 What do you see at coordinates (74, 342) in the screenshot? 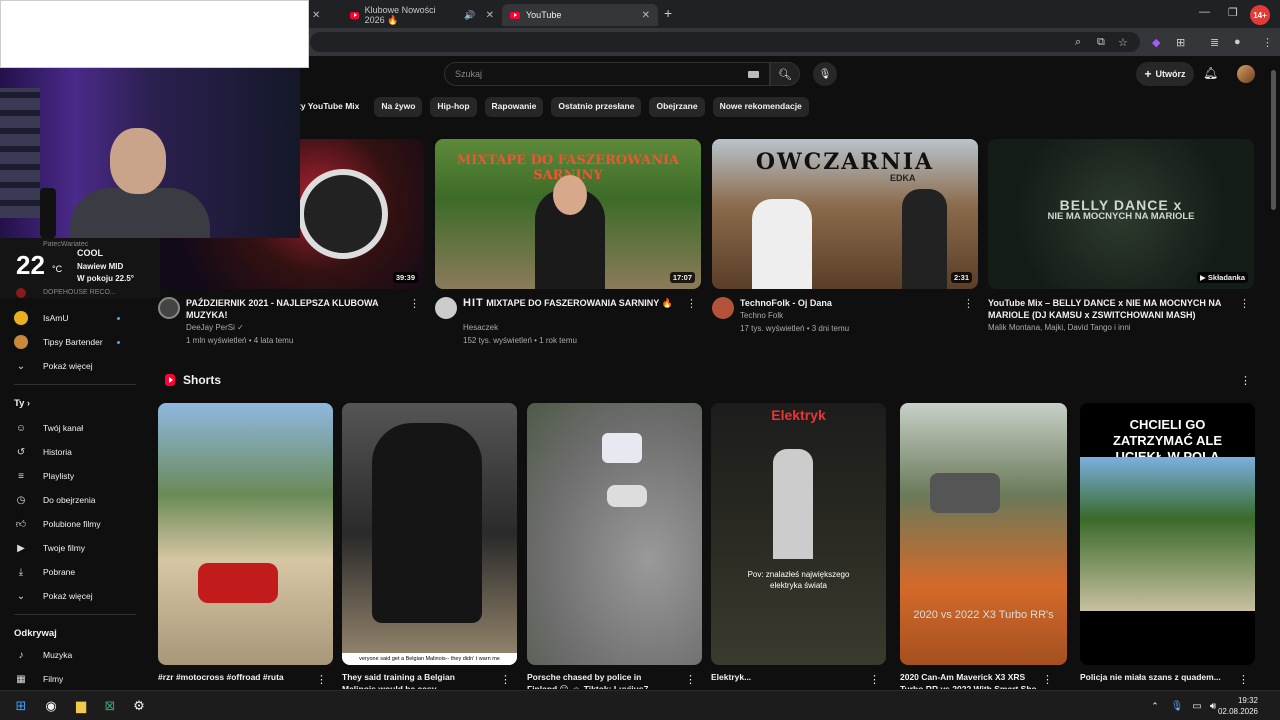
I see `sidebar-item-tipsy: Tipsy Bartender` at bounding box center [74, 342].